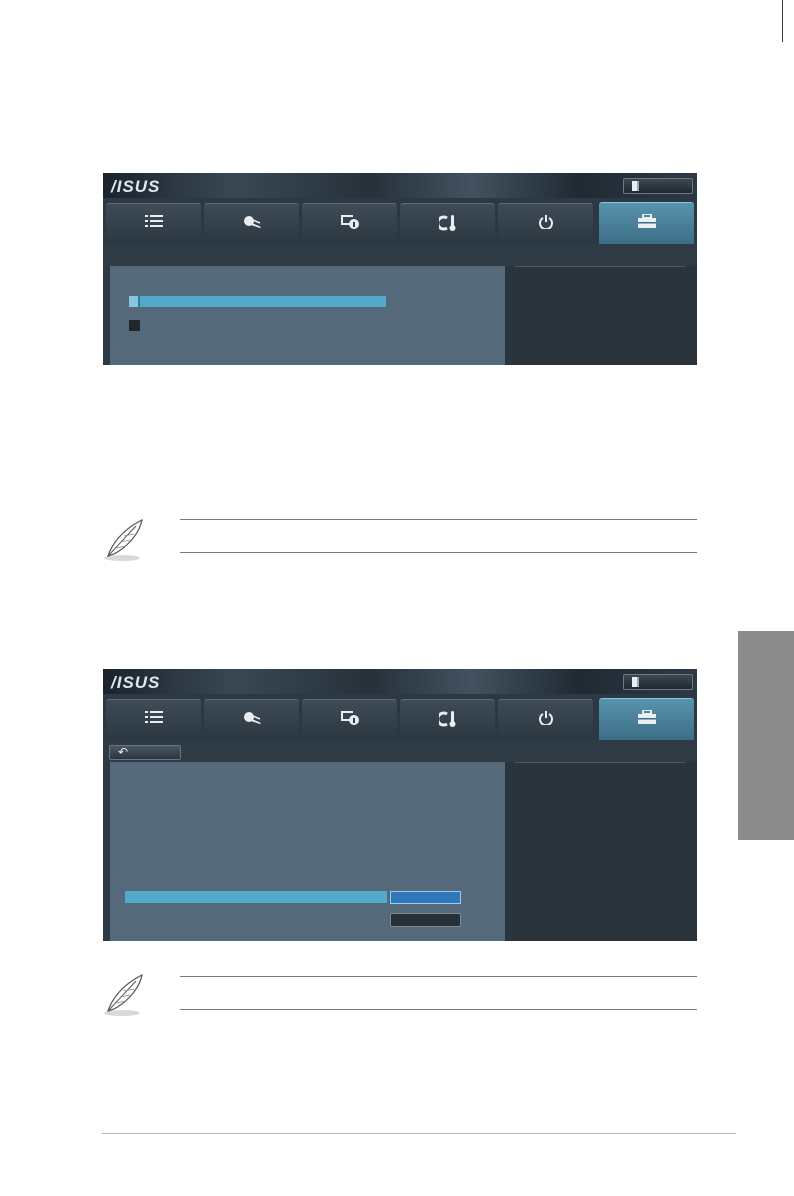 The image size is (794, 1196). I want to click on value-button, so click(425, 920).